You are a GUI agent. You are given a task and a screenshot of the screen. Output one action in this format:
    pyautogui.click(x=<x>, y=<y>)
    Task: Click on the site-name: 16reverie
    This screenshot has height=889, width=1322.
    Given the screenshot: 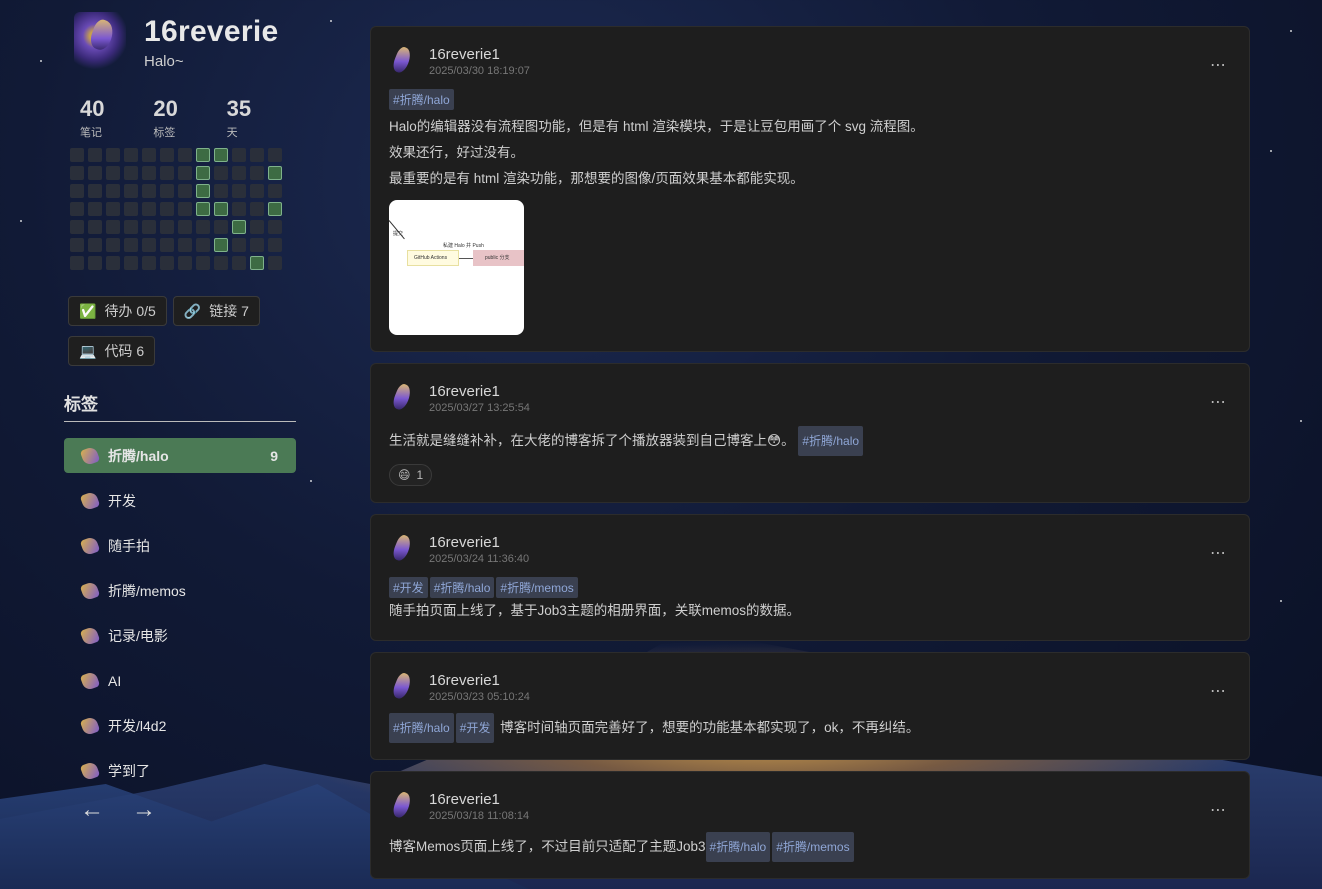 What is the action you would take?
    pyautogui.click(x=211, y=32)
    